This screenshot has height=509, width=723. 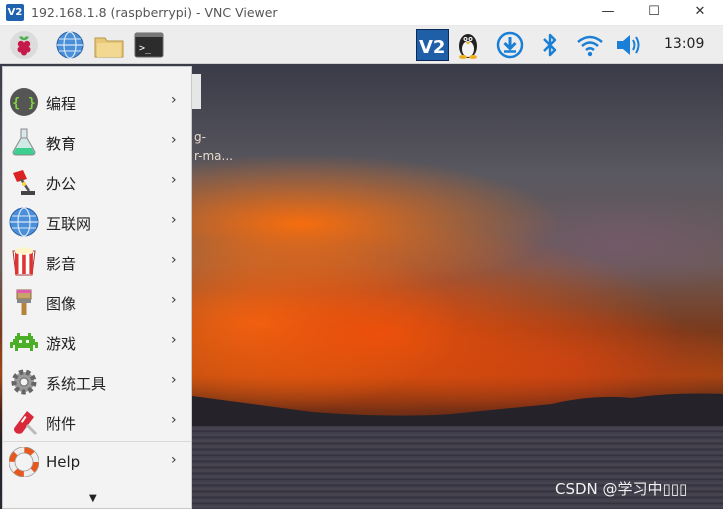 I want to click on minimize-button: —, so click(x=608, y=13).